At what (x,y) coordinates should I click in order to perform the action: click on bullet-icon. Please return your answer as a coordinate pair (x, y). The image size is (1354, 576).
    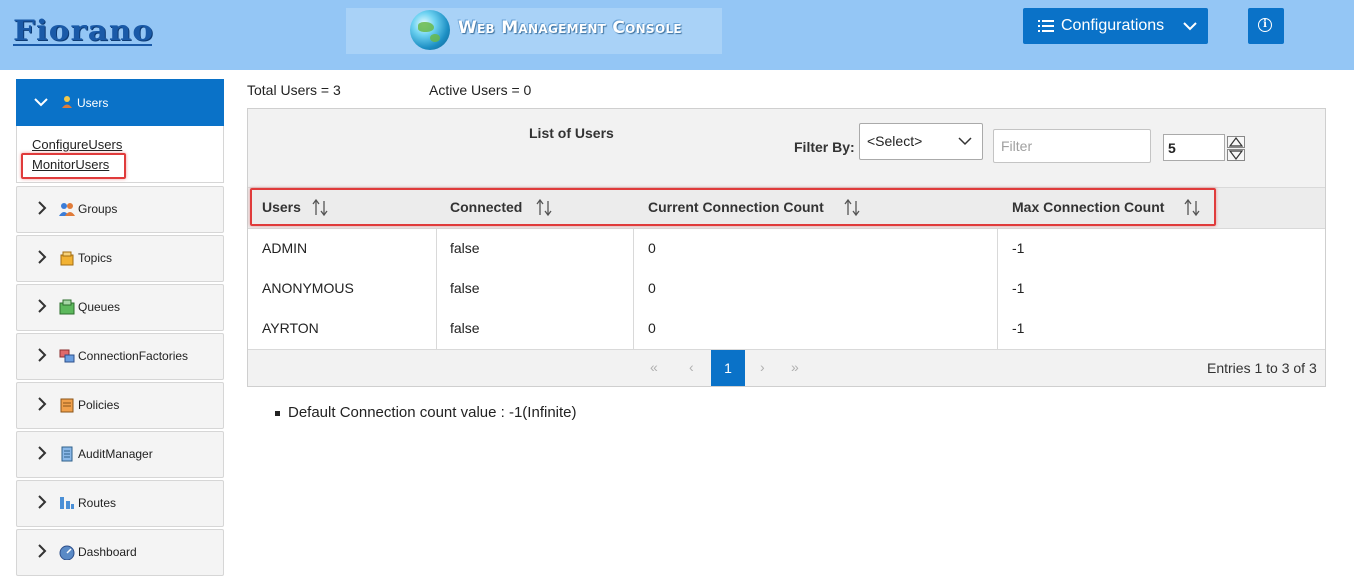
    Looking at the image, I should click on (277, 413).